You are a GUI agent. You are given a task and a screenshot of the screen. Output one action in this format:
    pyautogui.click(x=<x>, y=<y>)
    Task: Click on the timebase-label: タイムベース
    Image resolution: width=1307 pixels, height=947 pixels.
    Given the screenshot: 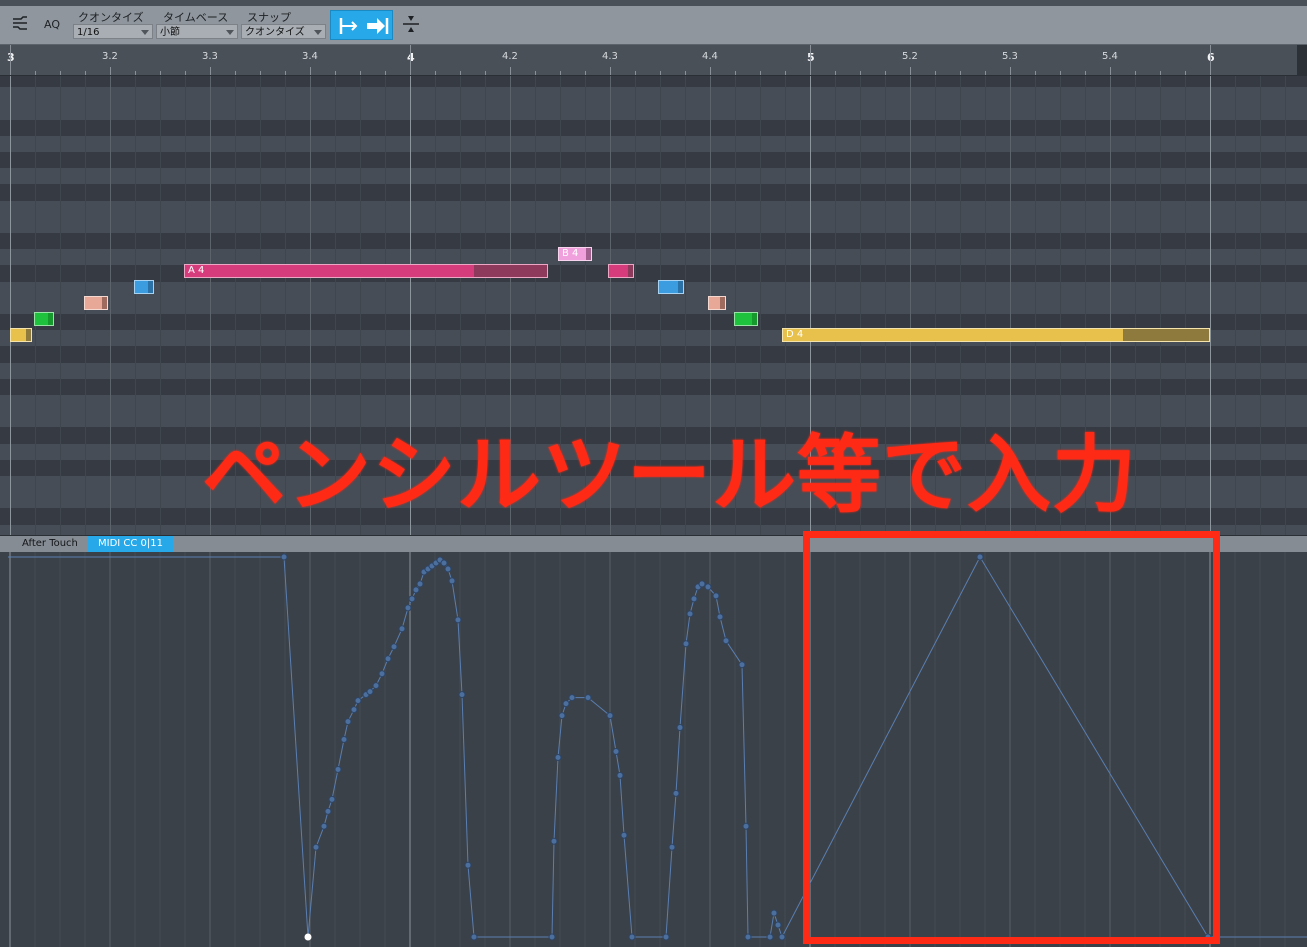 What is the action you would take?
    pyautogui.click(x=196, y=17)
    